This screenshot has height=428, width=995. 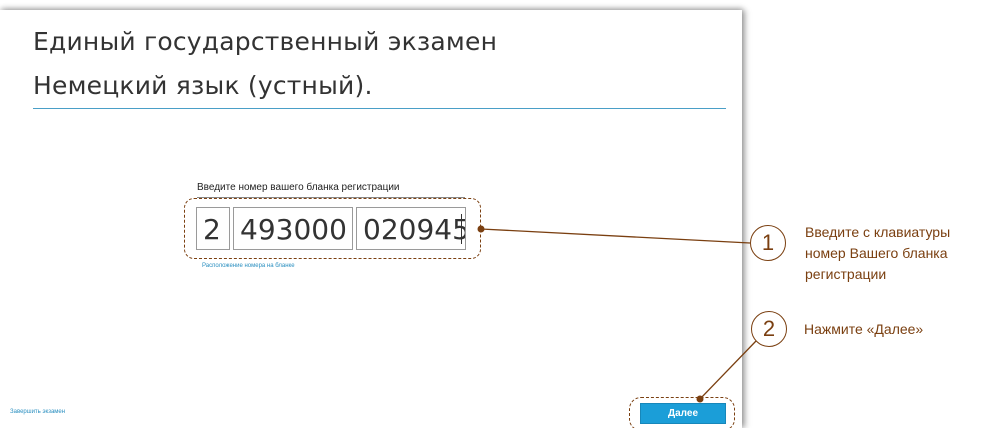 I want to click on step-1-line-2: номер Вашего бланка, so click(x=876, y=253).